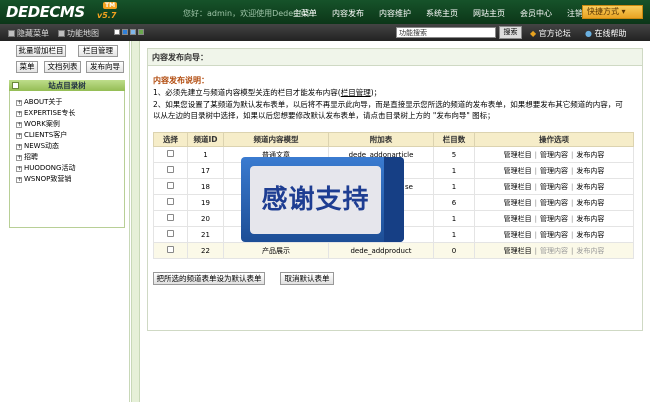 This screenshot has width=650, height=402. What do you see at coordinates (27, 157) in the screenshot?
I see `tree-node: + 招聘` at bounding box center [27, 157].